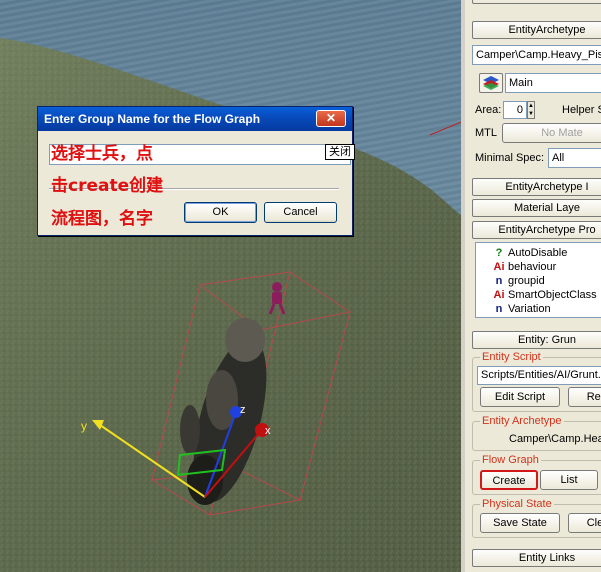 This screenshot has height=572, width=601. I want to click on entity-header: Entity: Grun, so click(536, 340).